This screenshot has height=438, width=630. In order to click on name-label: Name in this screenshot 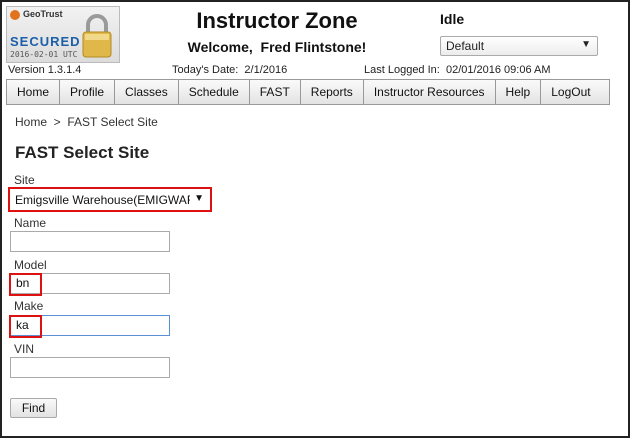, I will do `click(30, 223)`.